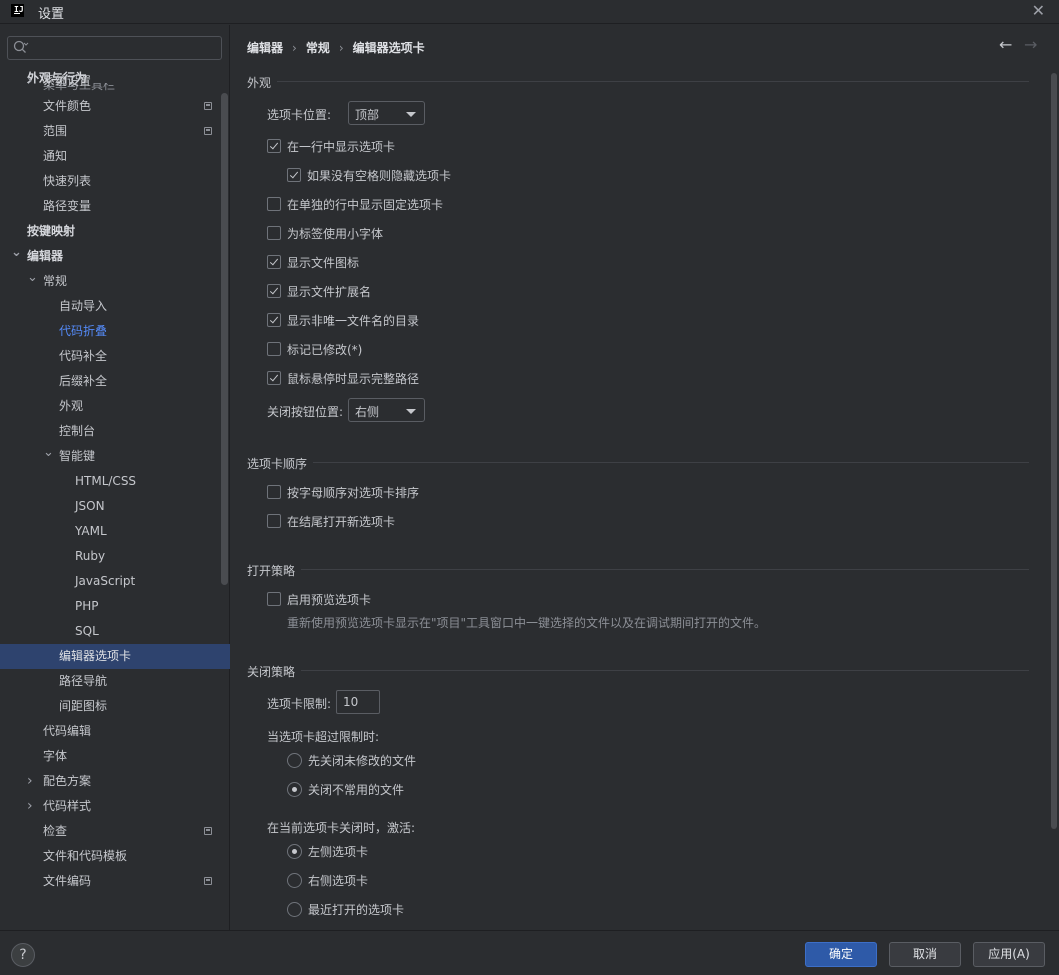 Image resolution: width=1059 pixels, height=975 pixels. What do you see at coordinates (115, 431) in the screenshot?
I see `sidebar-item: 控制台` at bounding box center [115, 431].